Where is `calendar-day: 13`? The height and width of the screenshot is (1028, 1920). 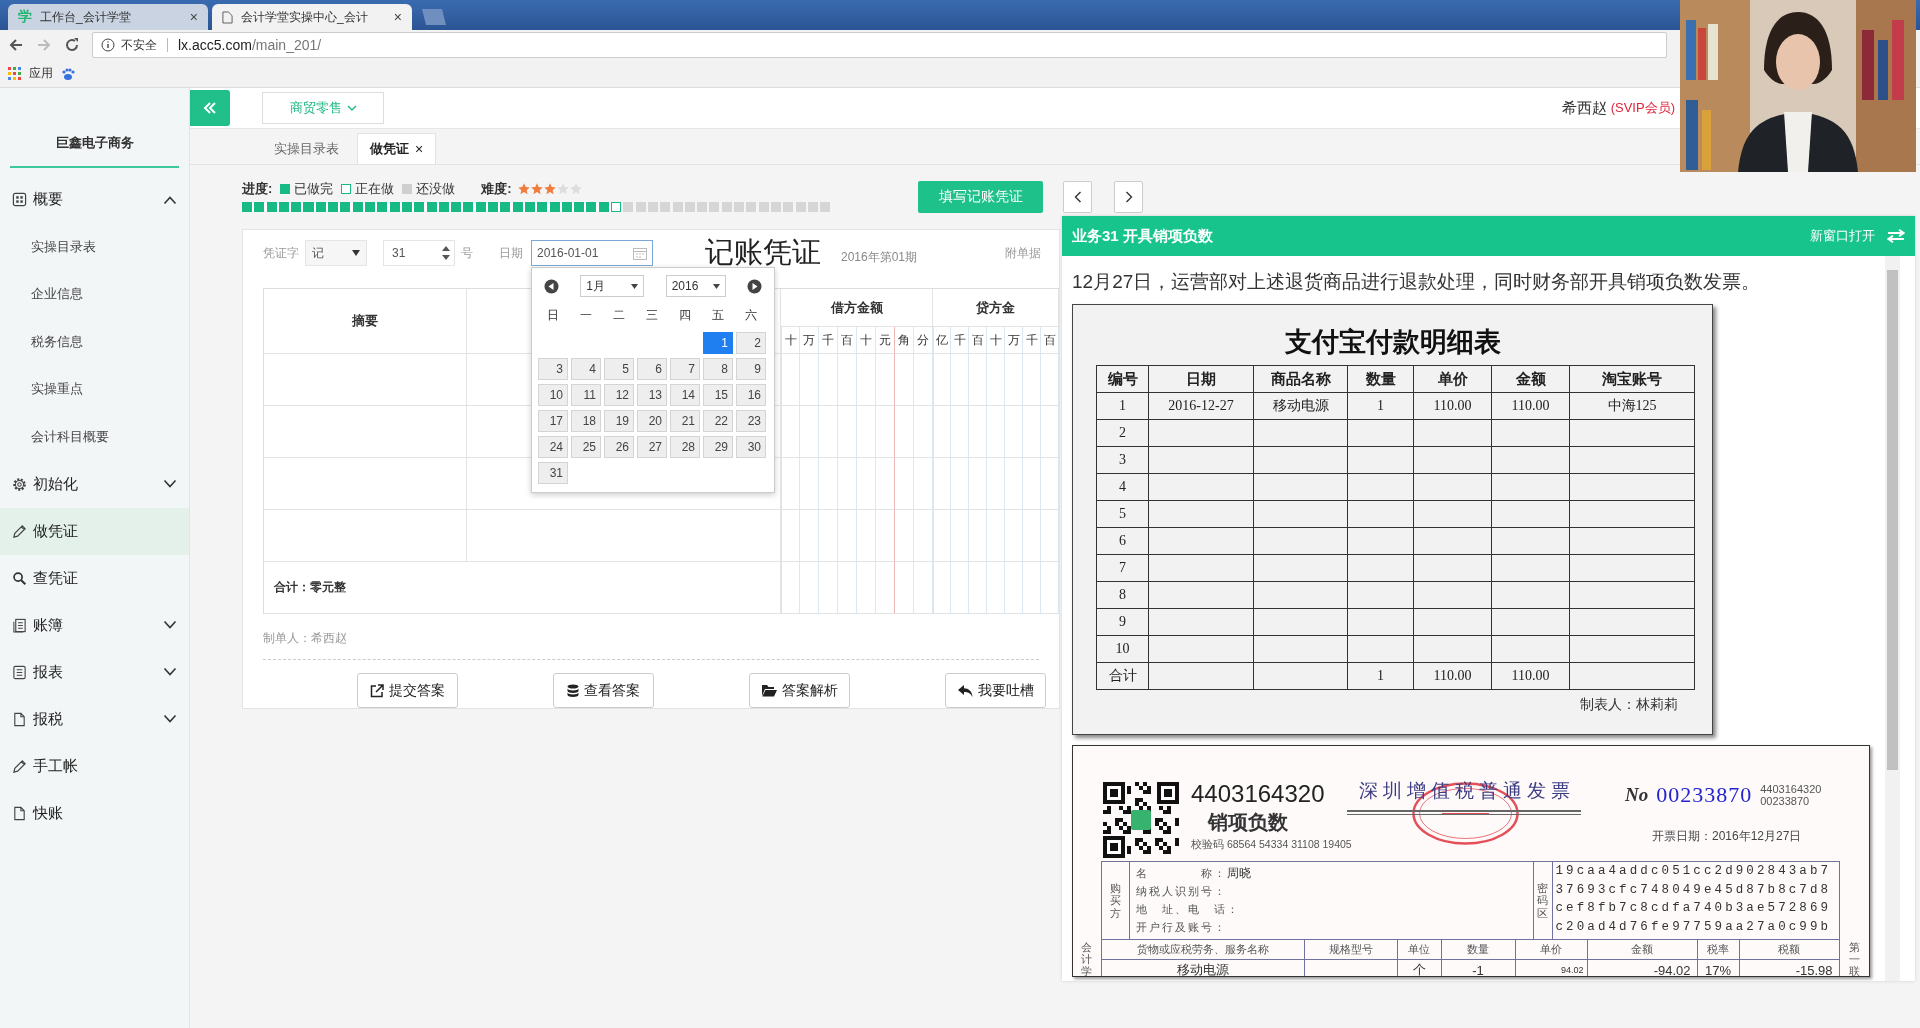 calendar-day: 13 is located at coordinates (652, 395).